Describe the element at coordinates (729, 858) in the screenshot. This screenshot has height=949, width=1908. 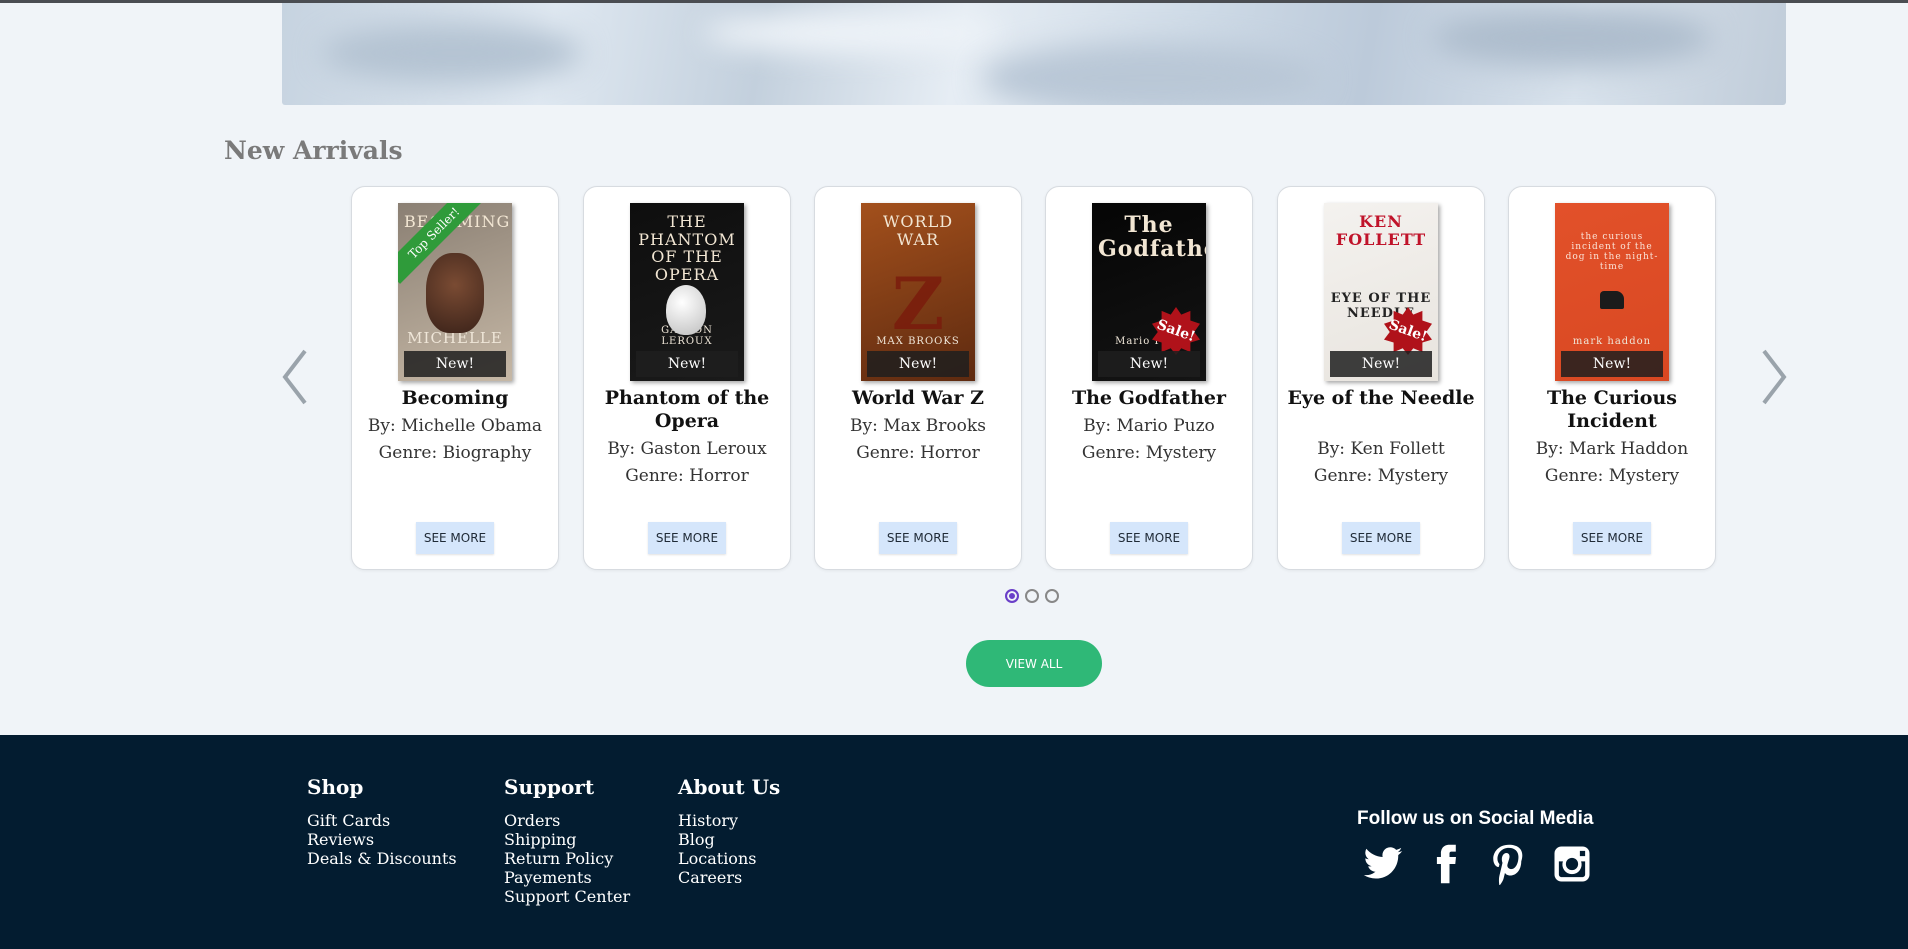
I see `footer-link: Locations` at that location.